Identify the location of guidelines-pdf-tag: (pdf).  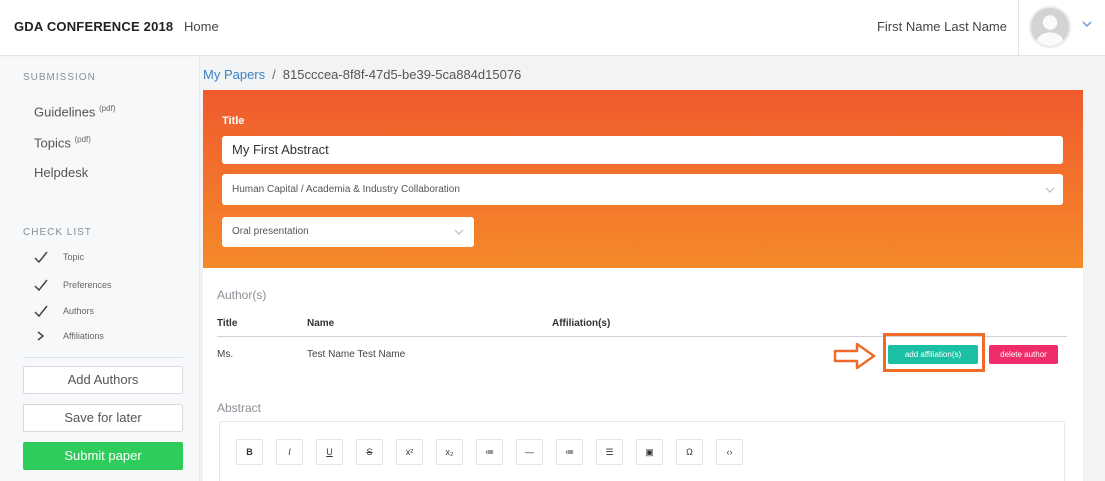
(107, 108).